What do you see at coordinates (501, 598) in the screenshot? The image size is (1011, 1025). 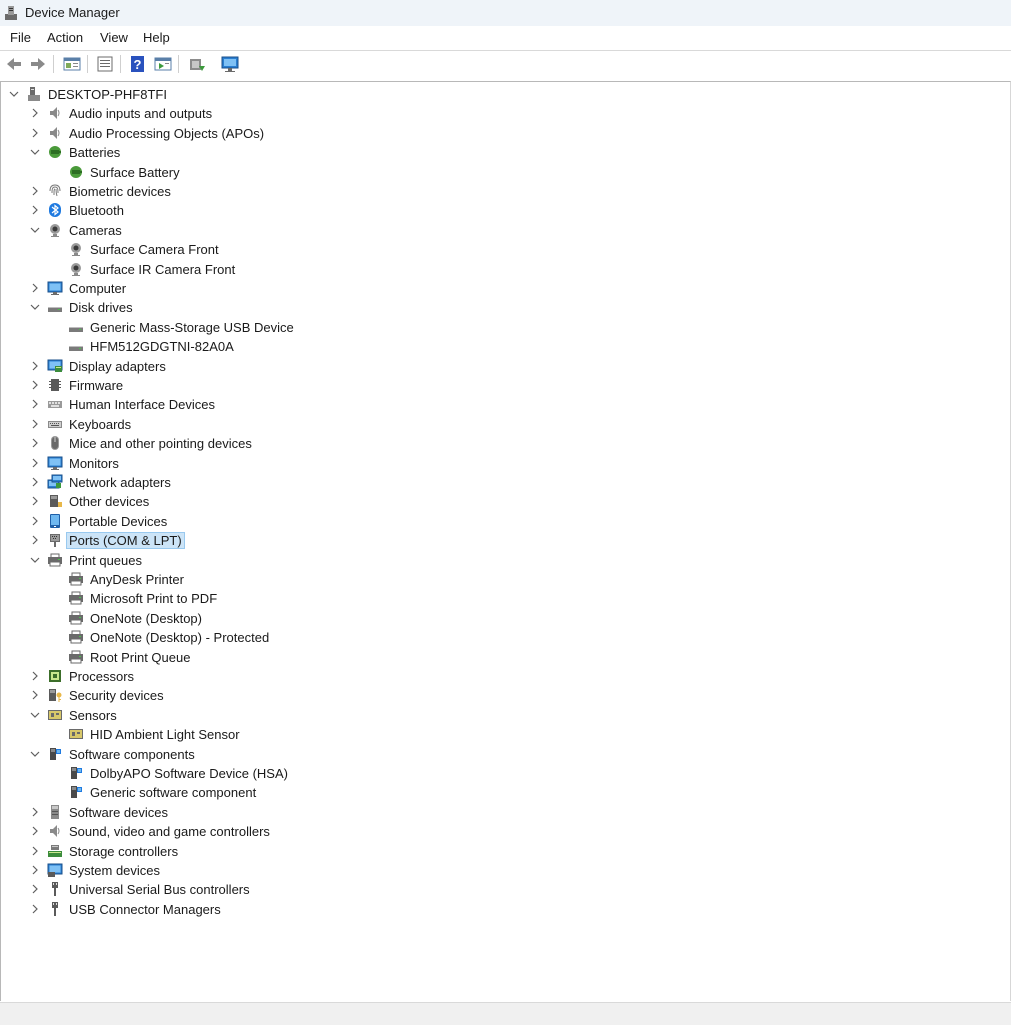 I see `tree-item-microsoft-print-to-pdf: Microsoft Print to PDF` at bounding box center [501, 598].